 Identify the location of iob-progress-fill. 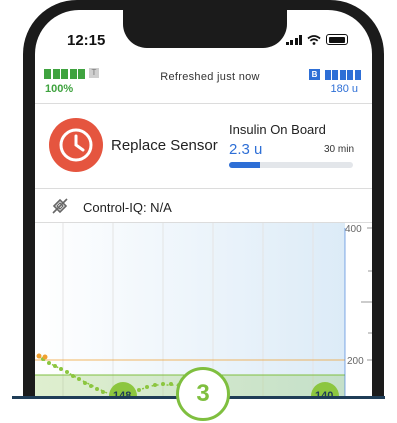
(244, 165).